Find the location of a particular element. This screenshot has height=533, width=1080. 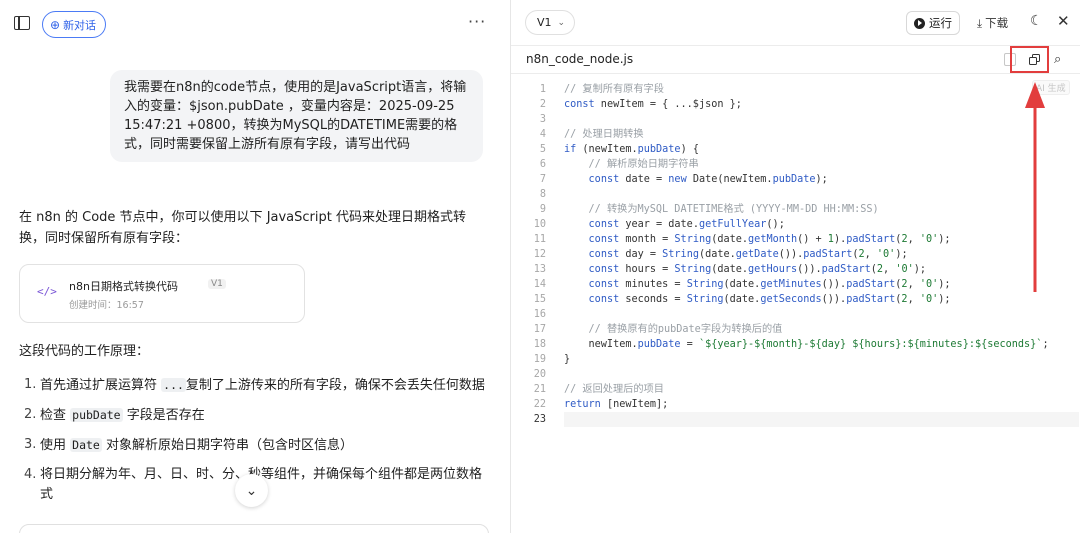

chat-header: ⊕ 新对话 ··· is located at coordinates (255, 24).